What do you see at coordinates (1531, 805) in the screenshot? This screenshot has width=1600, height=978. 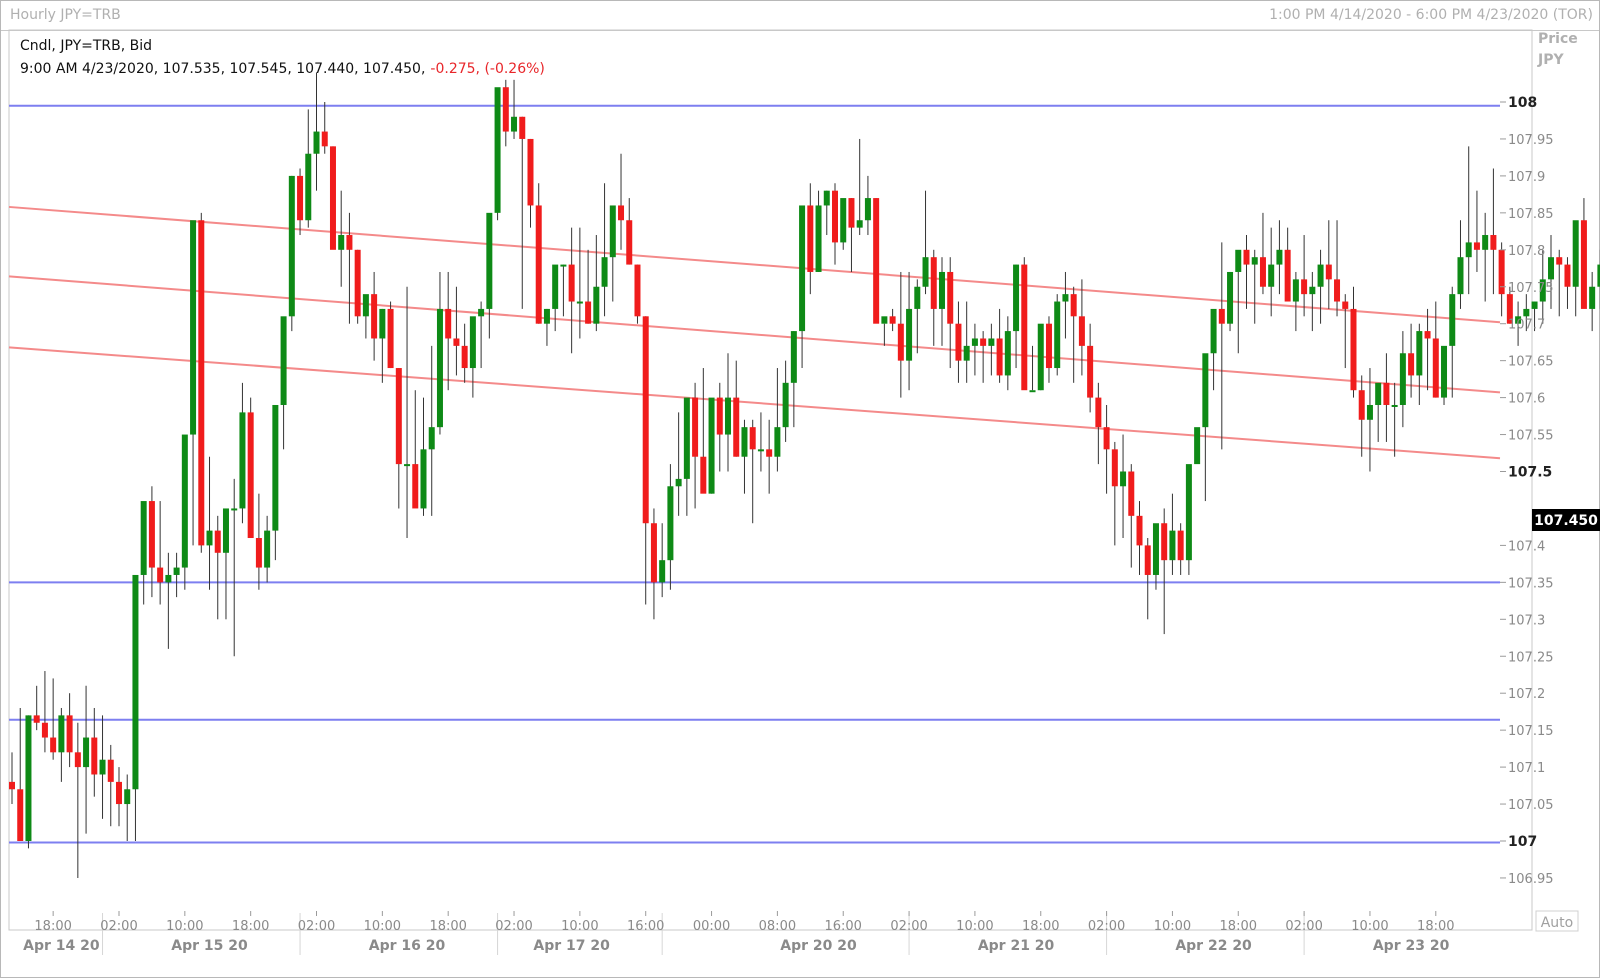 I see `price-tick-label: 107.05` at bounding box center [1531, 805].